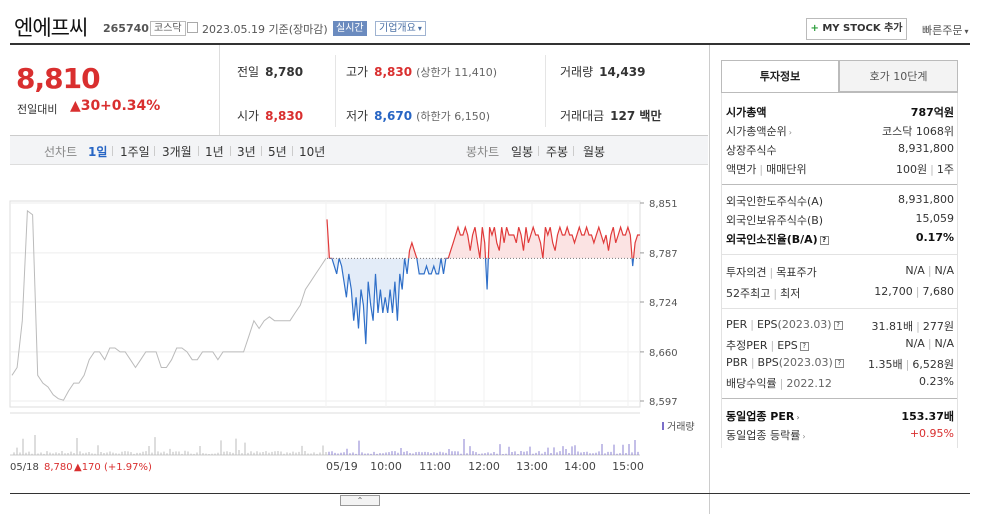  Describe the element at coordinates (135, 151) in the screenshot. I see `tab-1week: 1주일` at that location.